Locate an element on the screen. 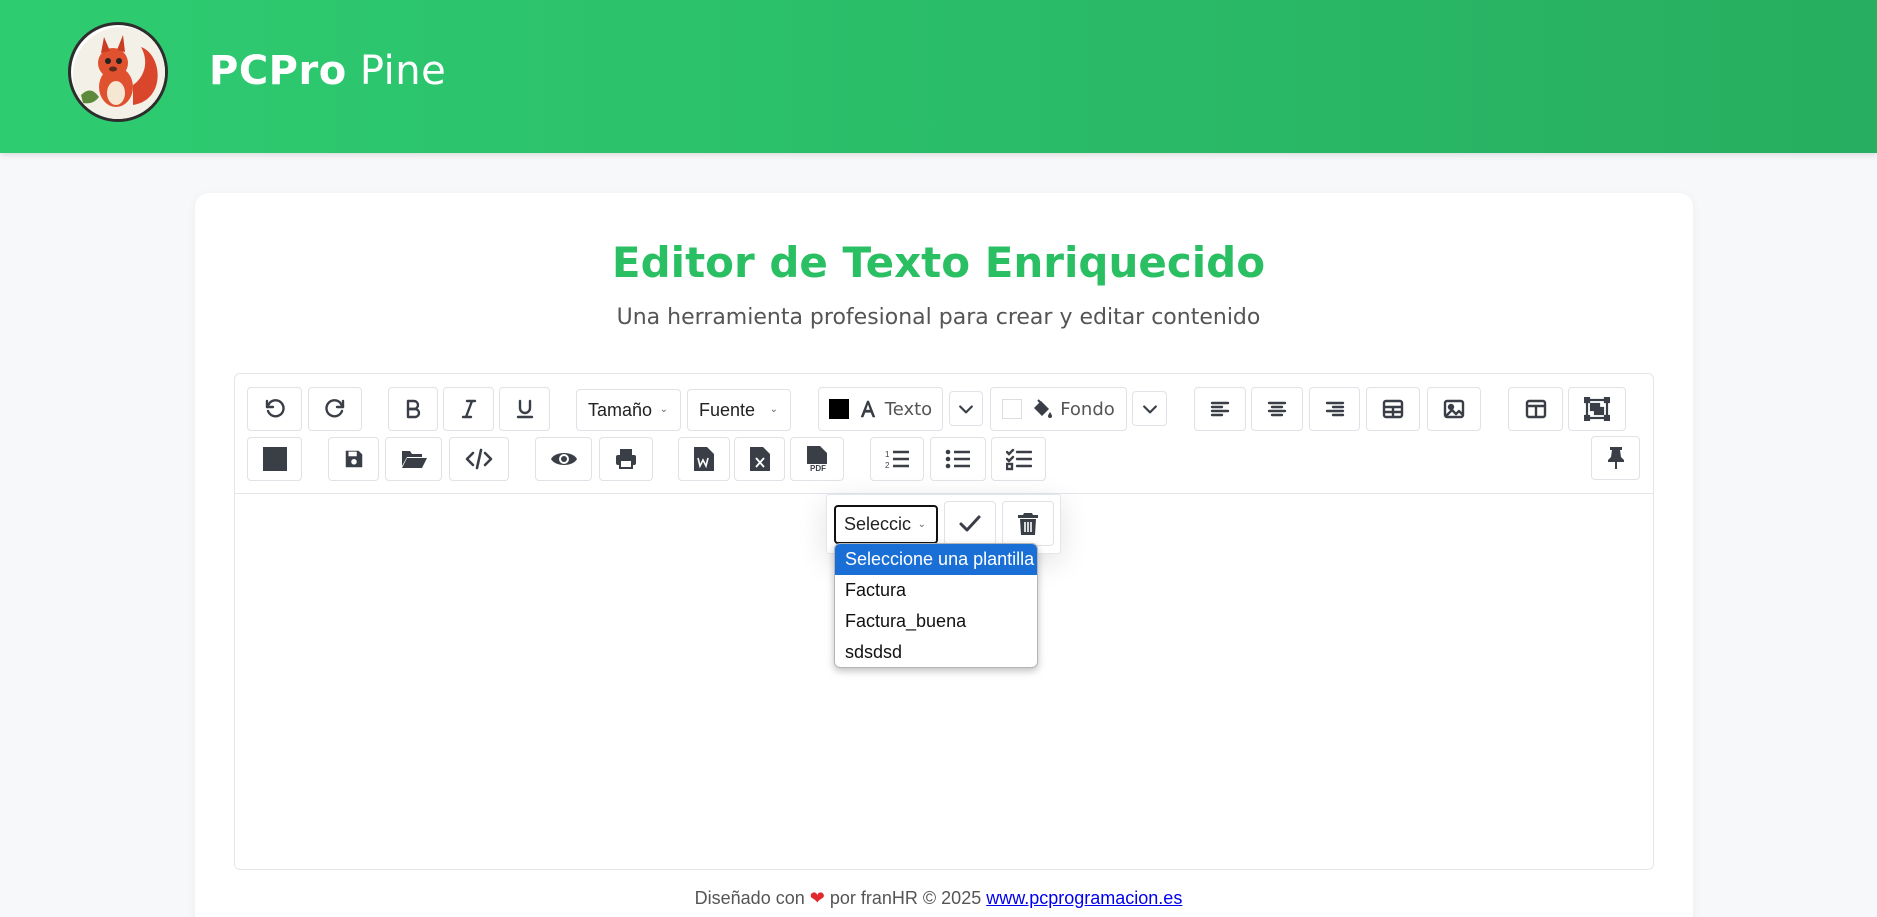  save-button is located at coordinates (353, 459).